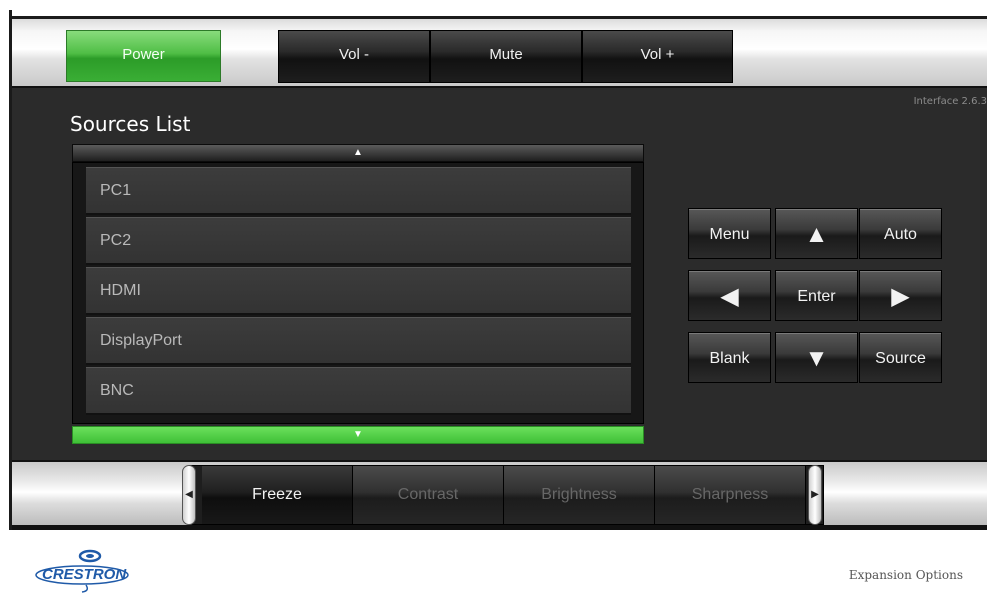 The width and height of the screenshot is (987, 597). What do you see at coordinates (506, 56) in the screenshot?
I see `mute-button: Mute` at bounding box center [506, 56].